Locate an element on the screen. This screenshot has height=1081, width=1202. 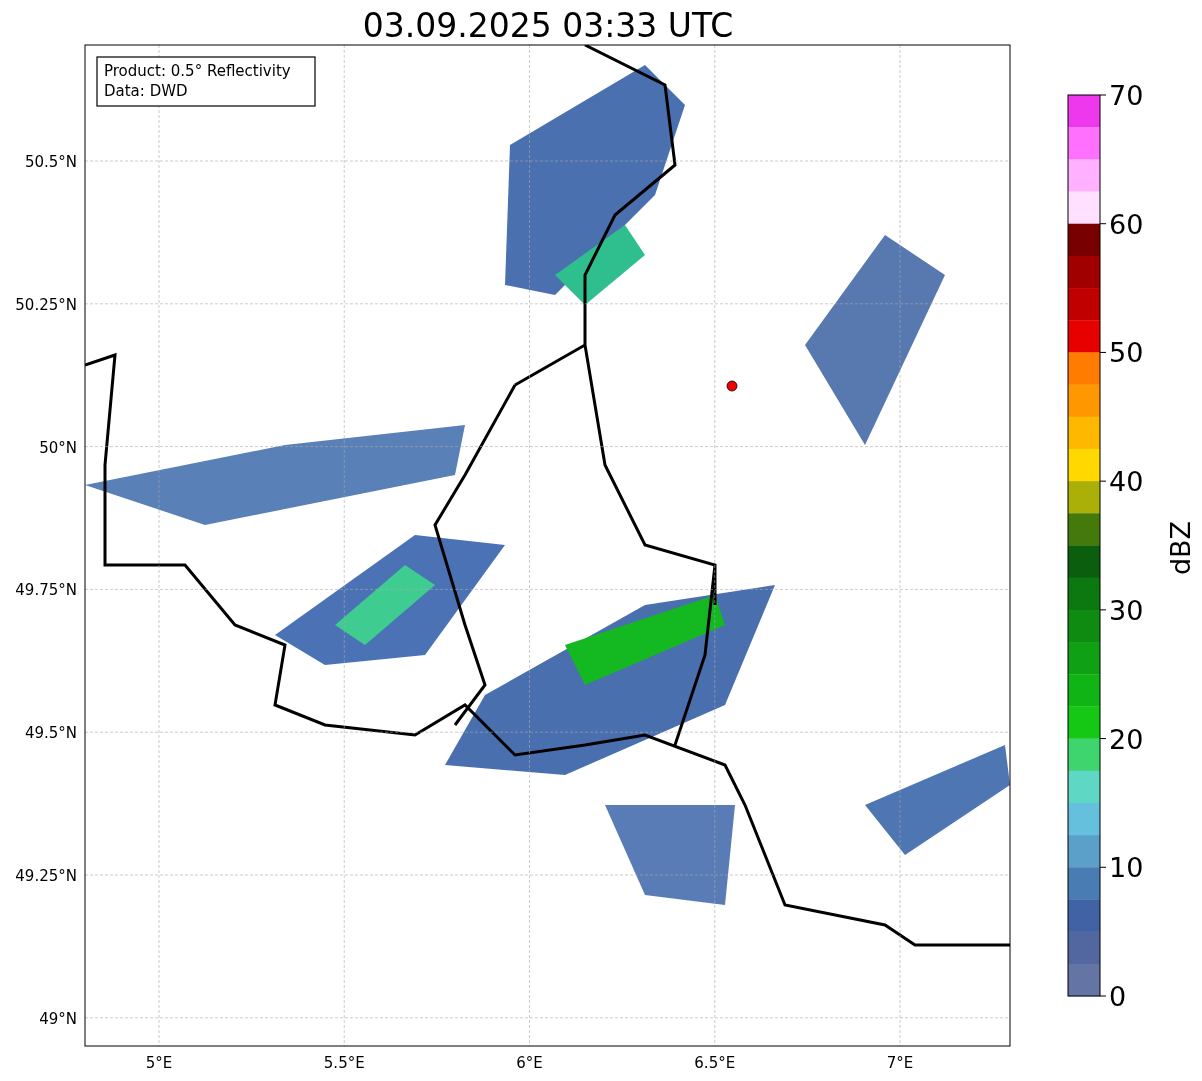
longitude-label: 5.5°E is located at coordinates (344, 1063).